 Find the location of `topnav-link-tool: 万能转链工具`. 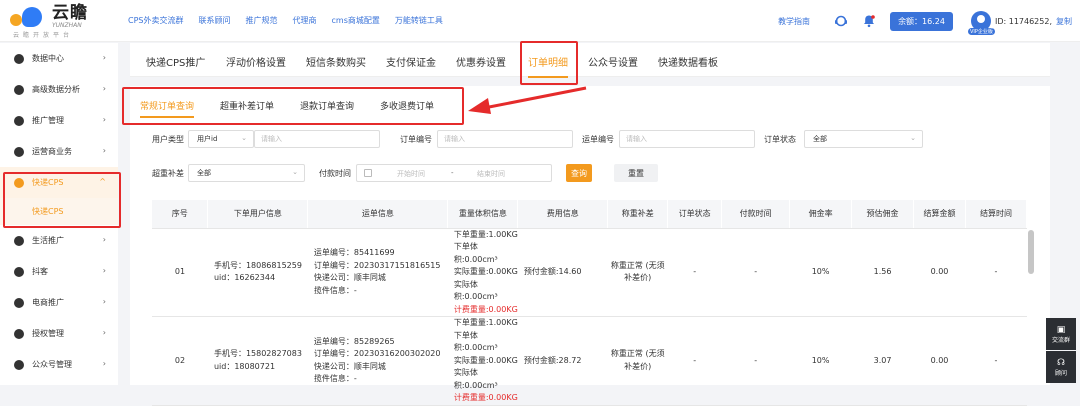

topnav-link-tool: 万能转链工具 is located at coordinates (419, 20).